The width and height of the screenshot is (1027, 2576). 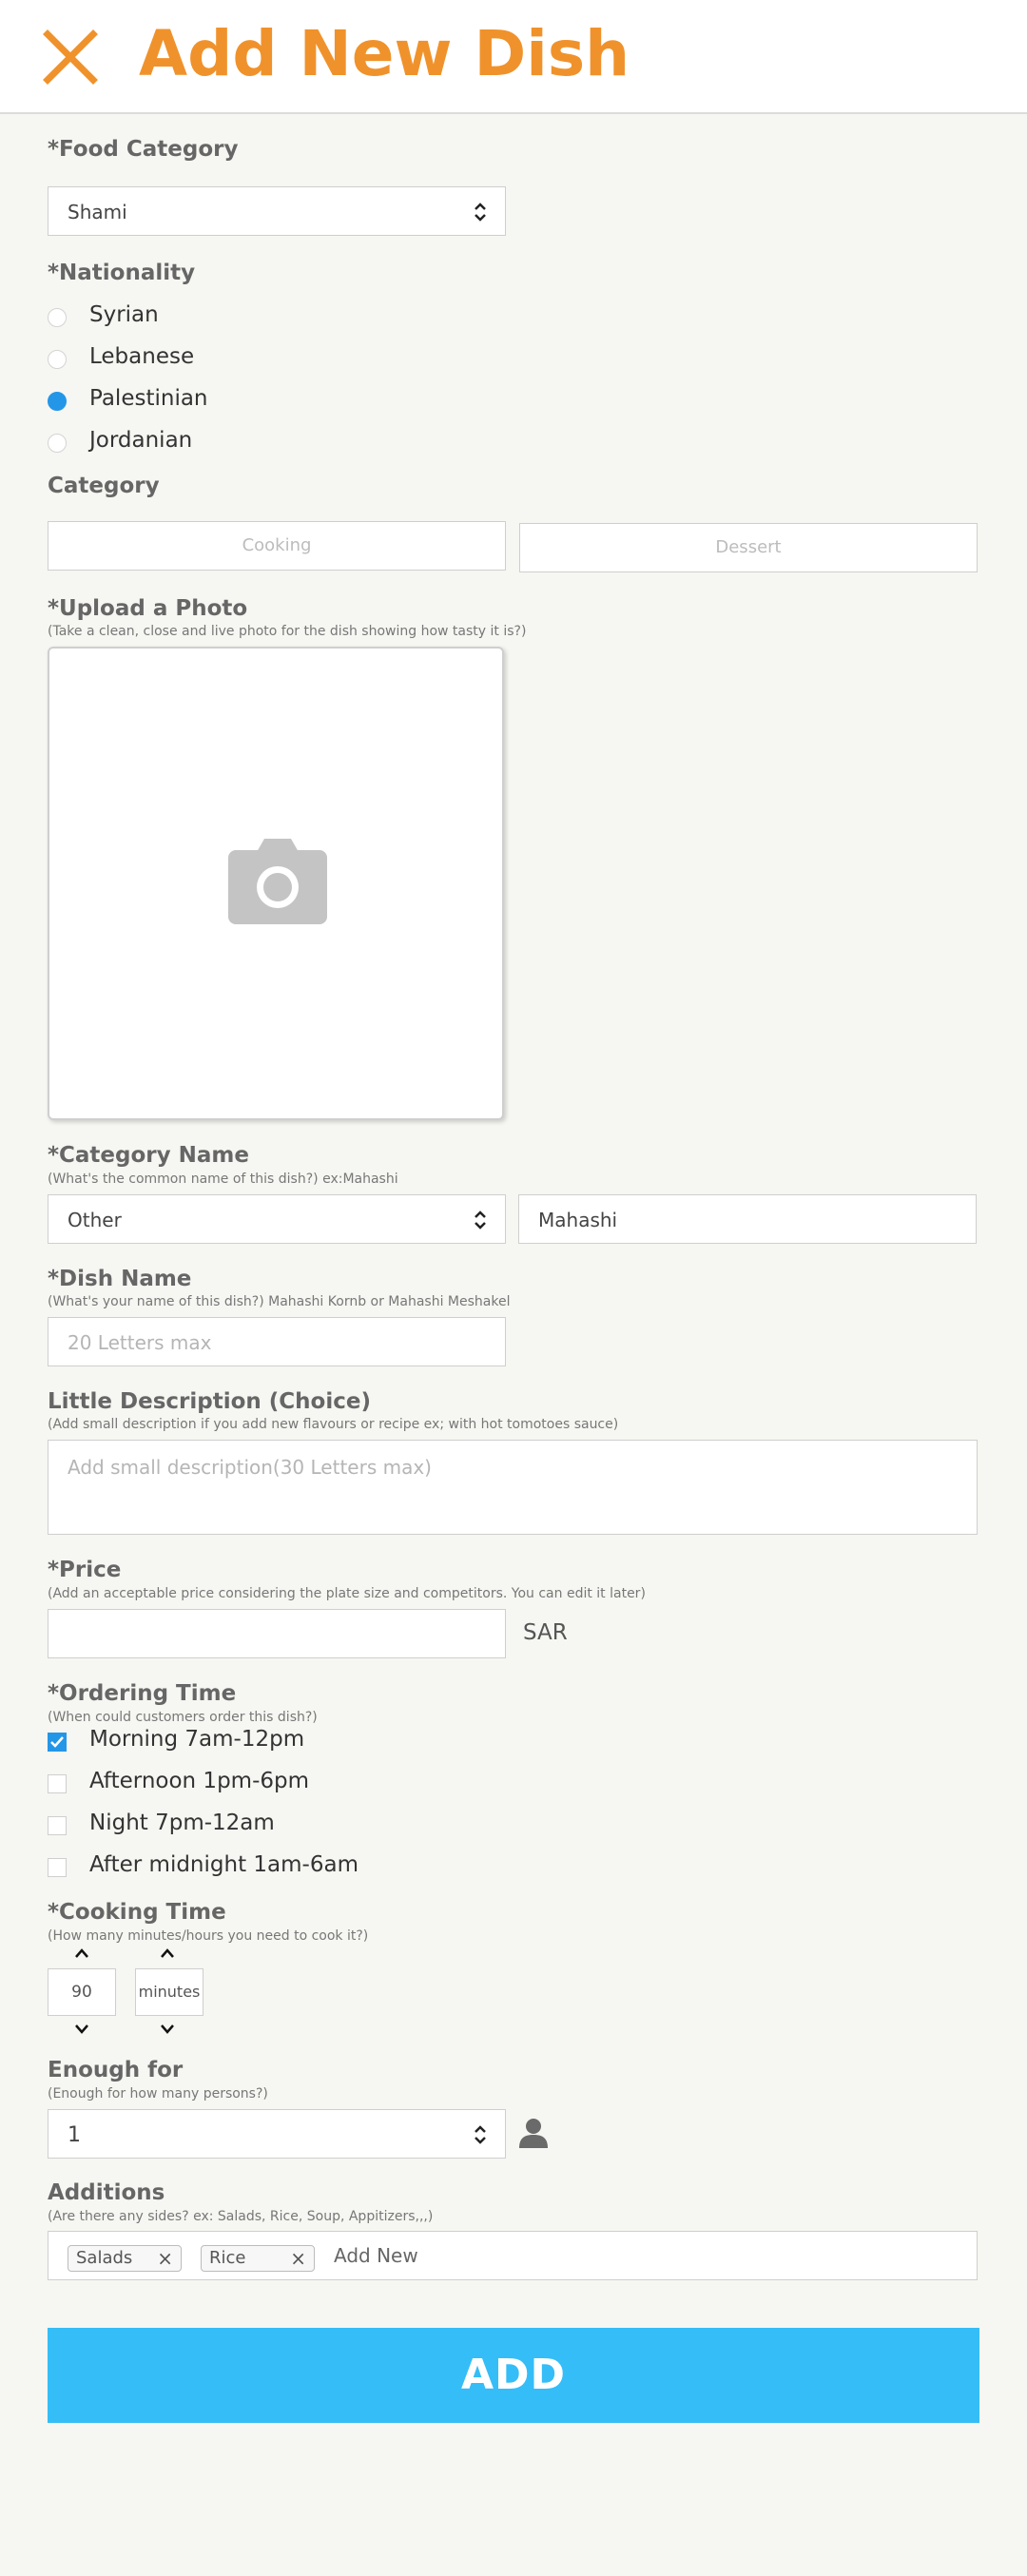 I want to click on tag-salads: Salads ×, so click(x=125, y=2258).